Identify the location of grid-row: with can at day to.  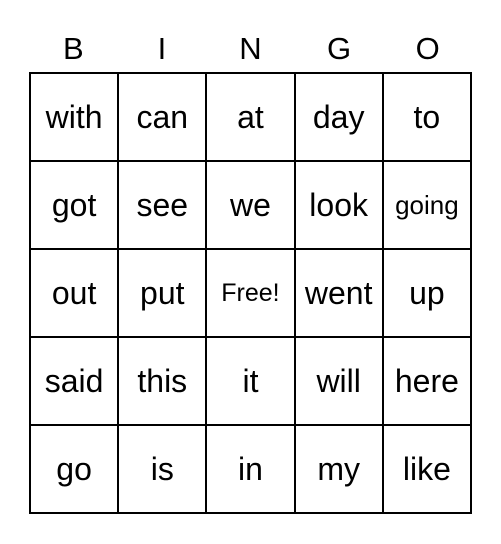
(250, 117).